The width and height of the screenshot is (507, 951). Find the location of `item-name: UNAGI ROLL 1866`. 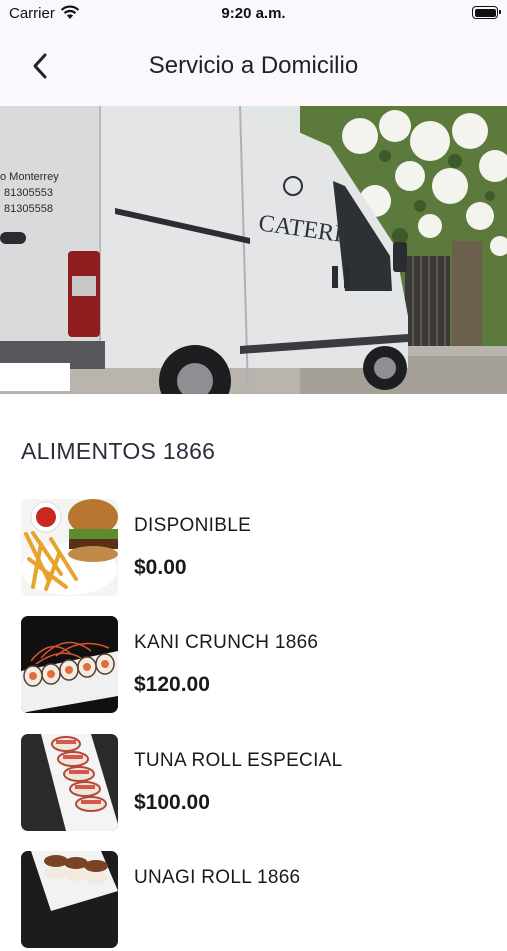

item-name: UNAGI ROLL 1866 is located at coordinates (217, 877).